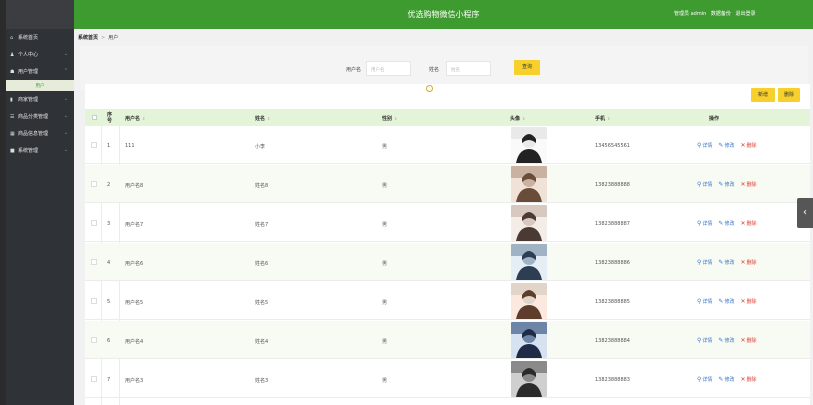 The height and width of the screenshot is (405, 813). What do you see at coordinates (28, 72) in the screenshot?
I see `sidebar-item-label: 用户管理` at bounding box center [28, 72].